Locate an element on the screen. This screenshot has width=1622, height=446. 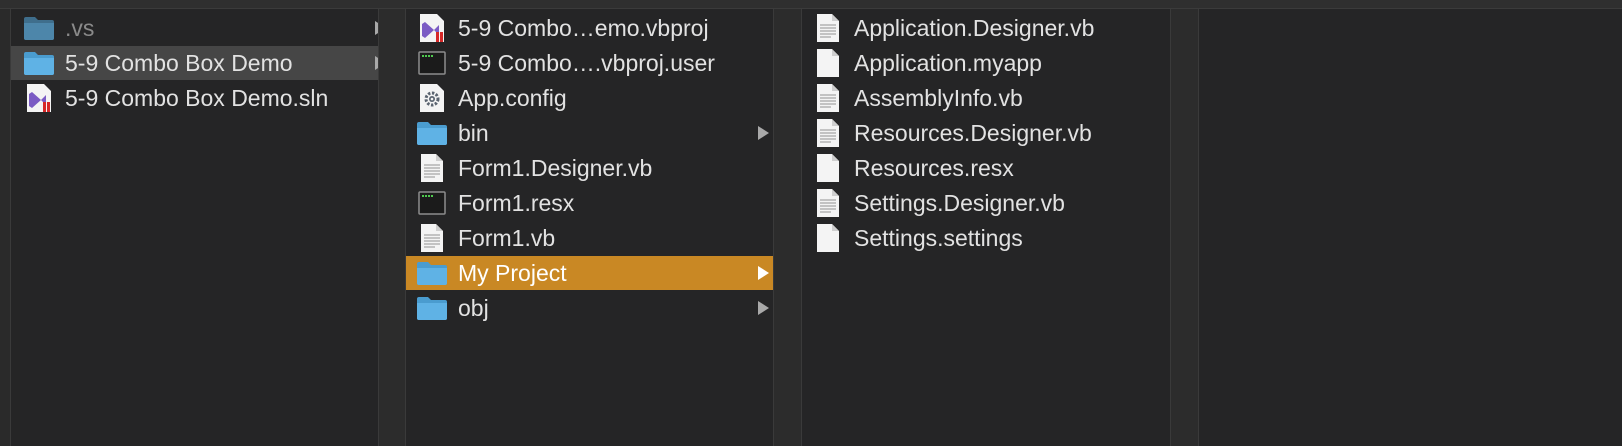
window-top-edge is located at coordinates (811, 4).